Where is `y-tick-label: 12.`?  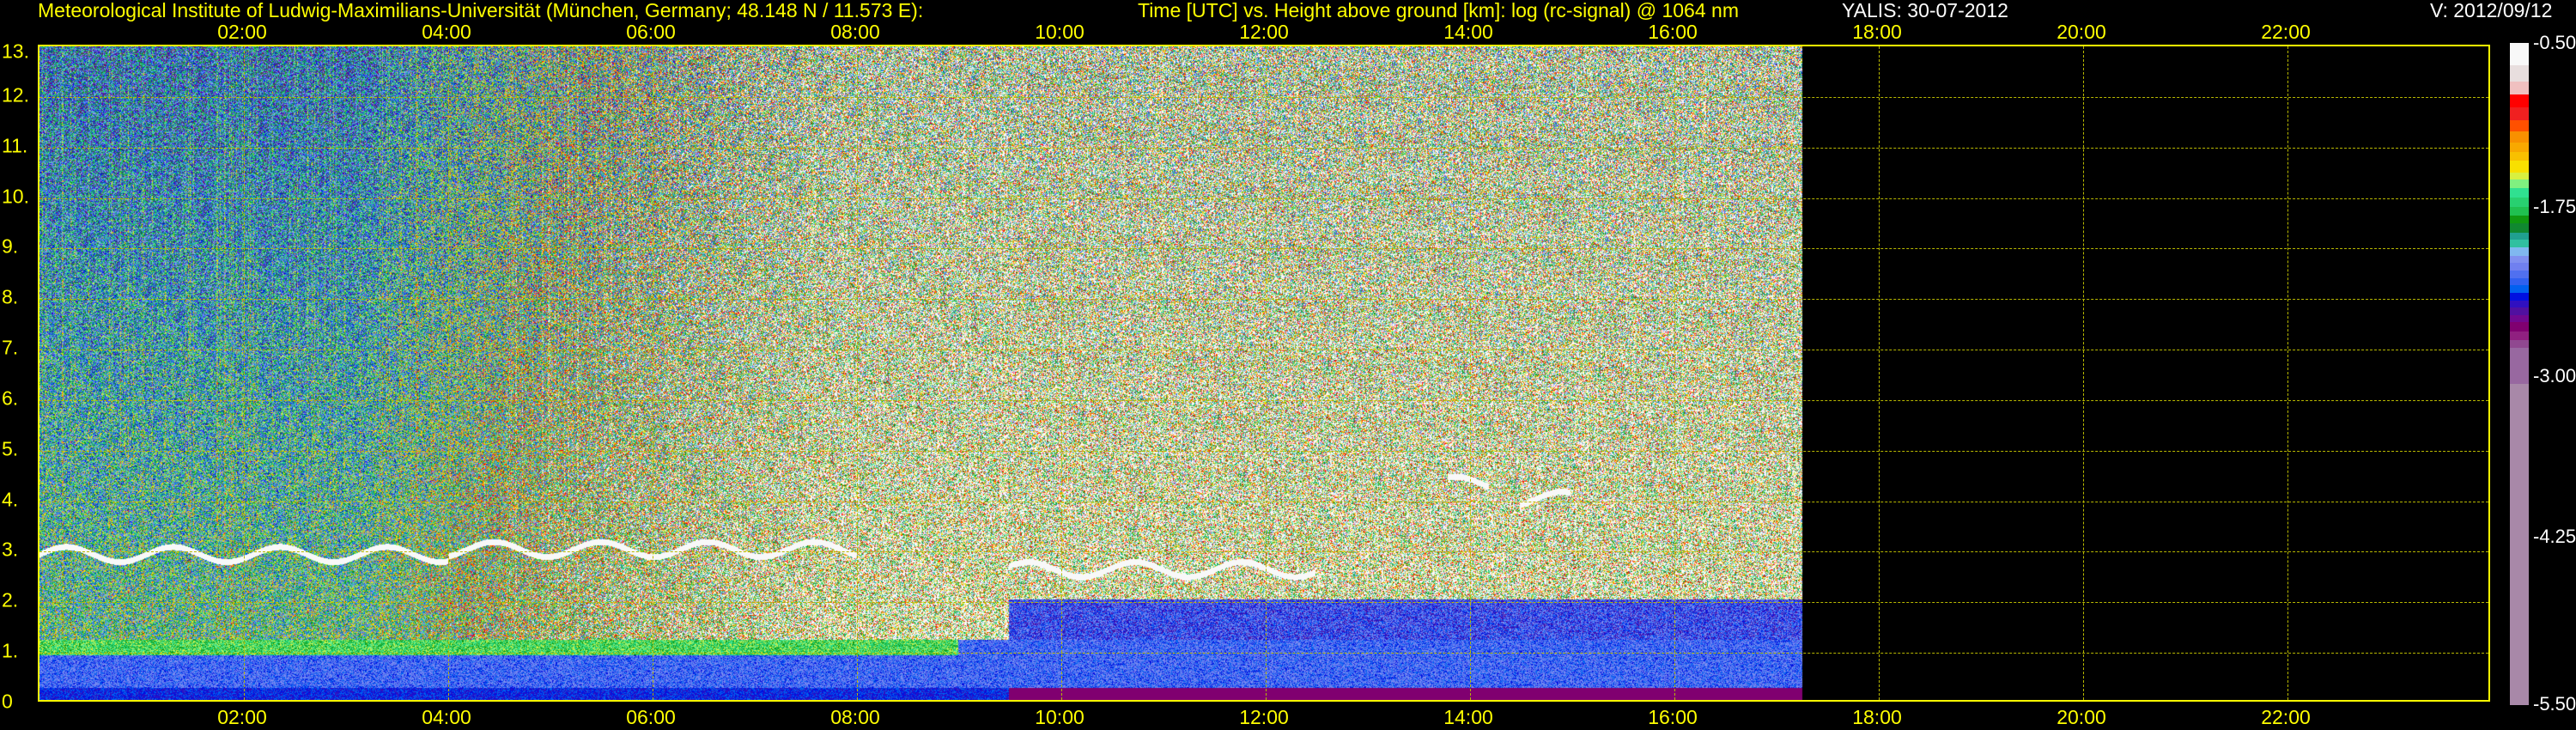 y-tick-label: 12. is located at coordinates (15, 94).